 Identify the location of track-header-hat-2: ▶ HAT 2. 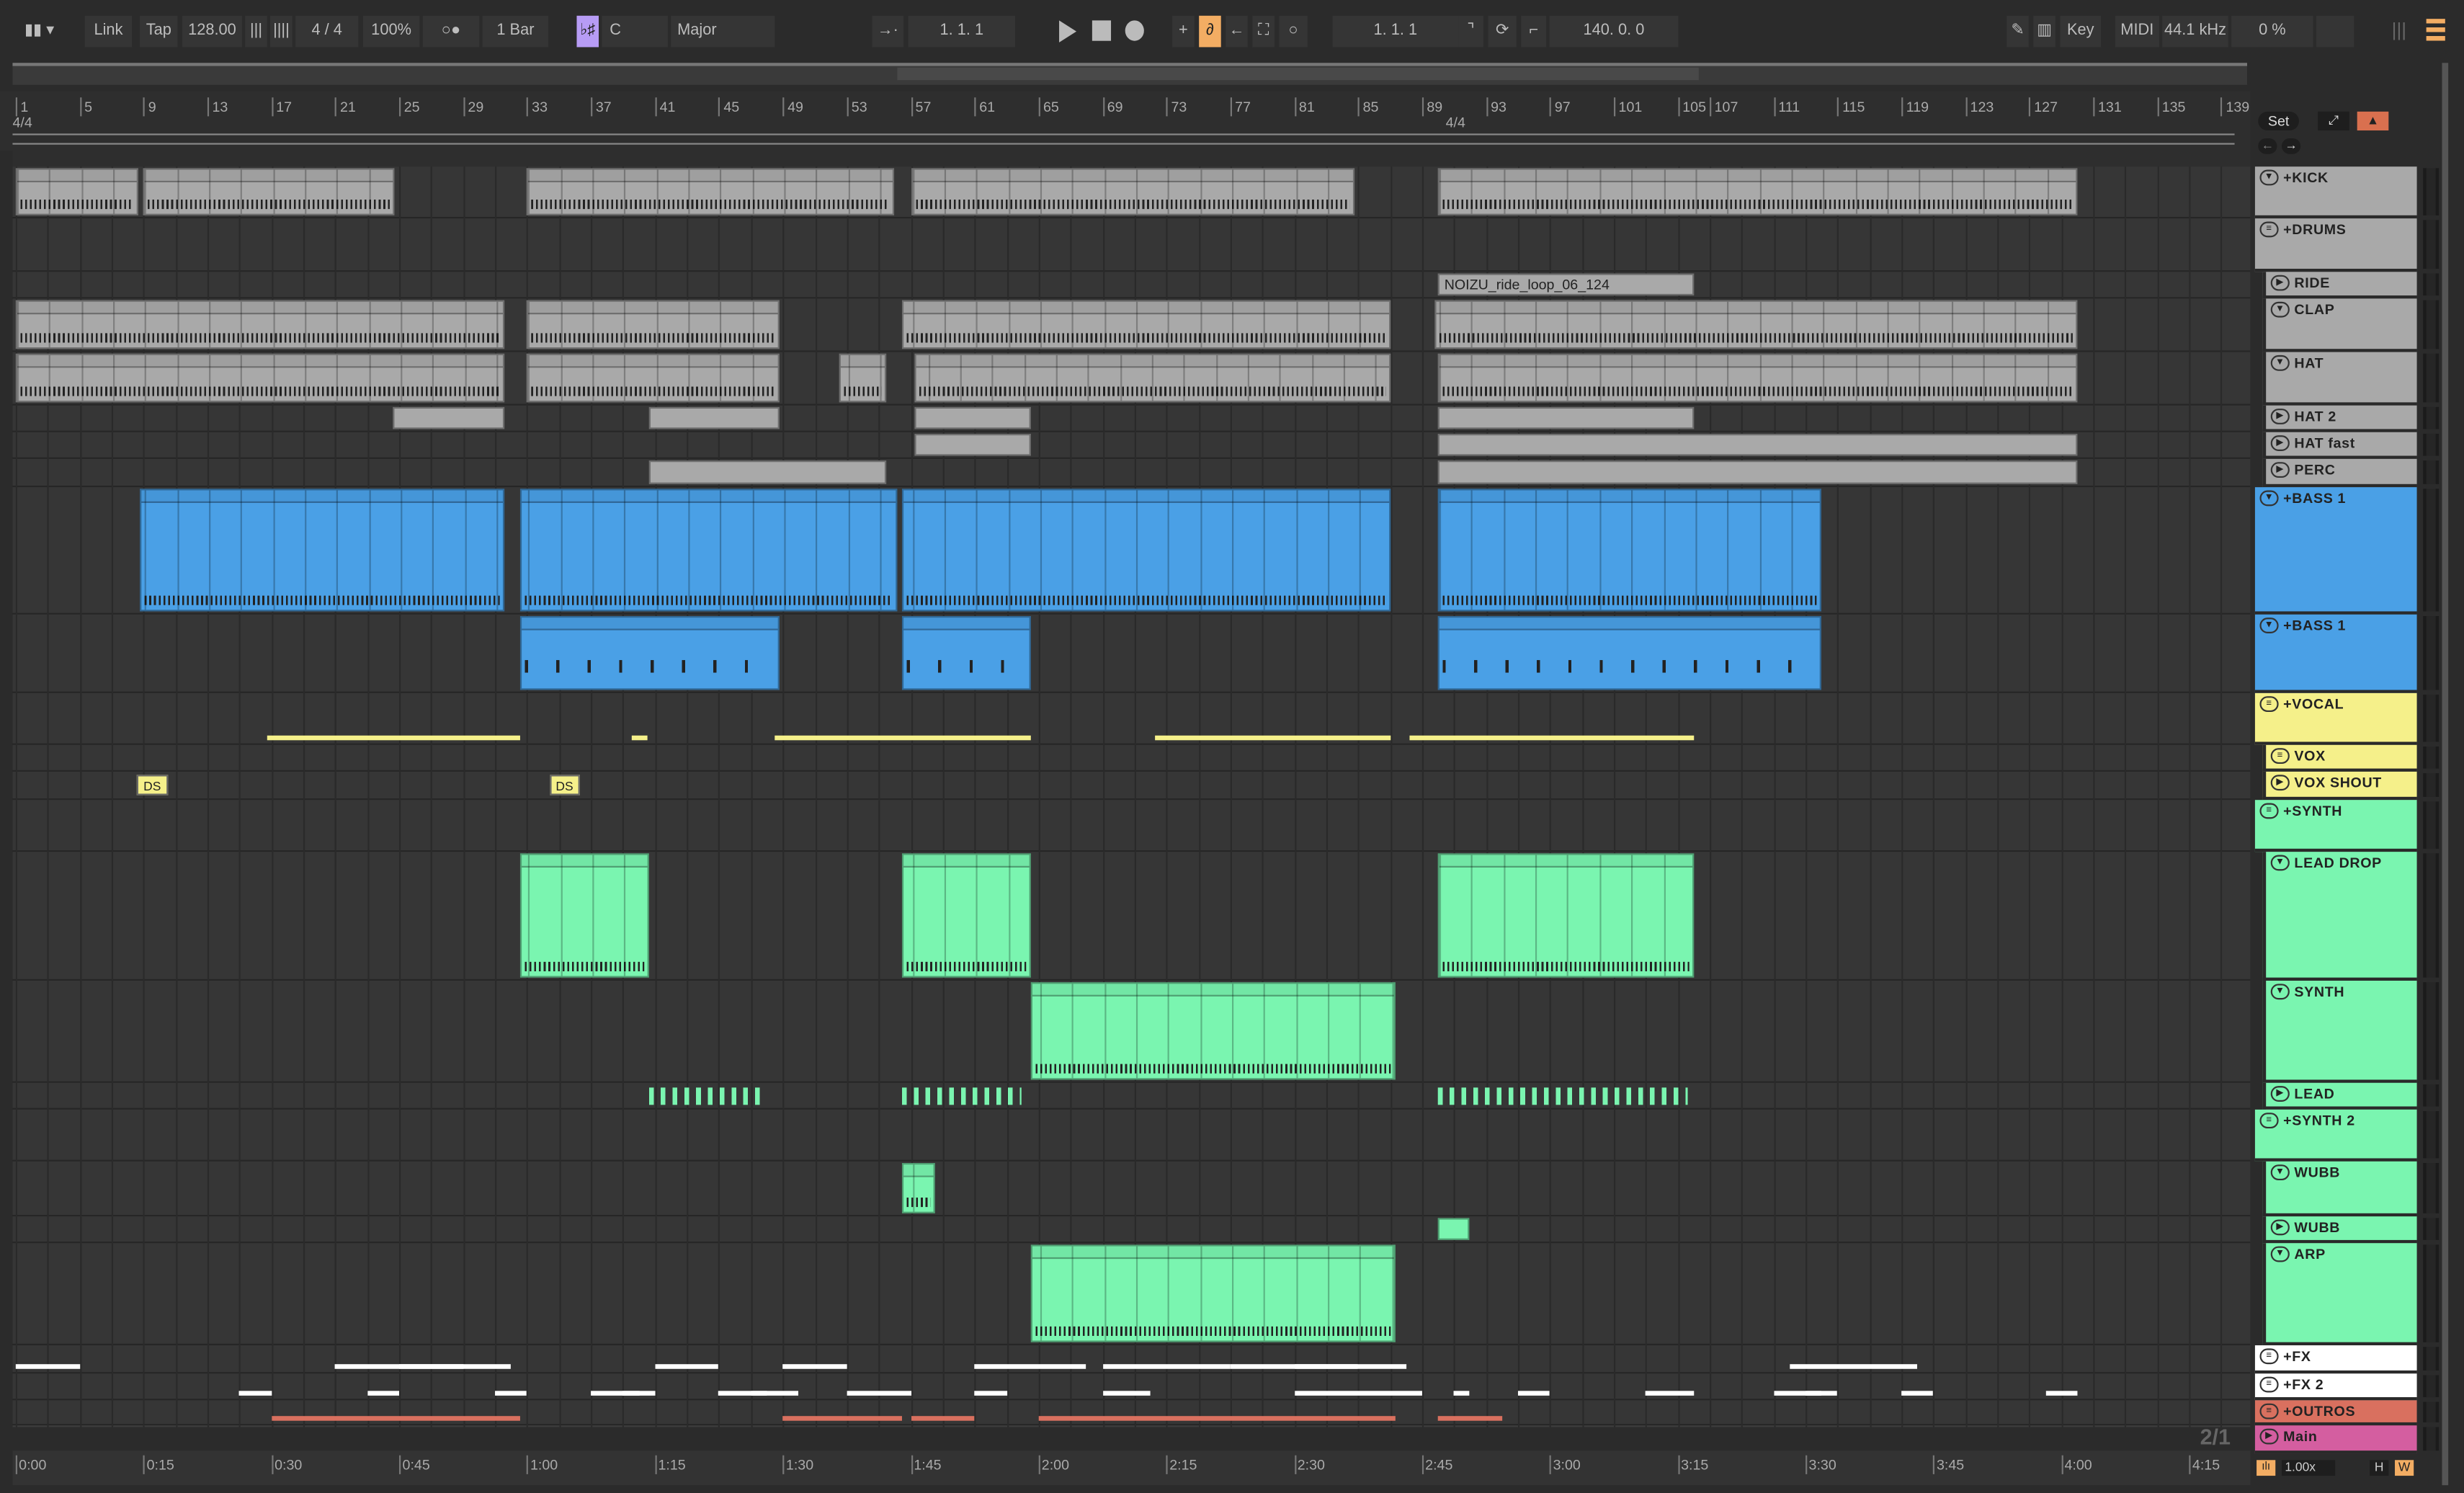
(2339, 418).